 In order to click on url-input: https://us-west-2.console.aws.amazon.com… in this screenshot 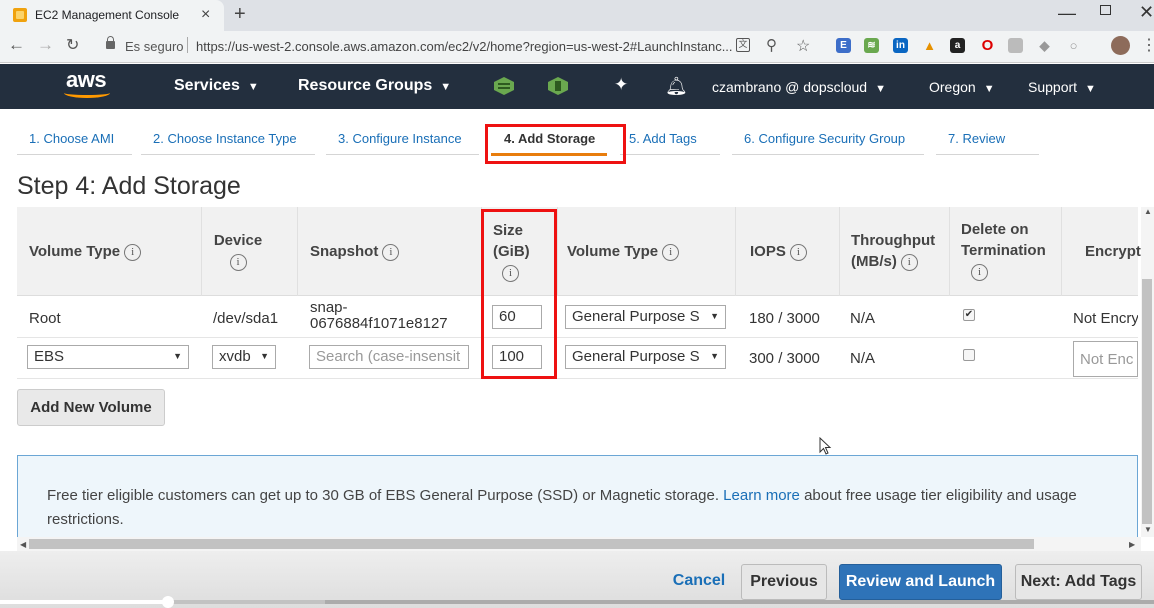, I will do `click(464, 46)`.